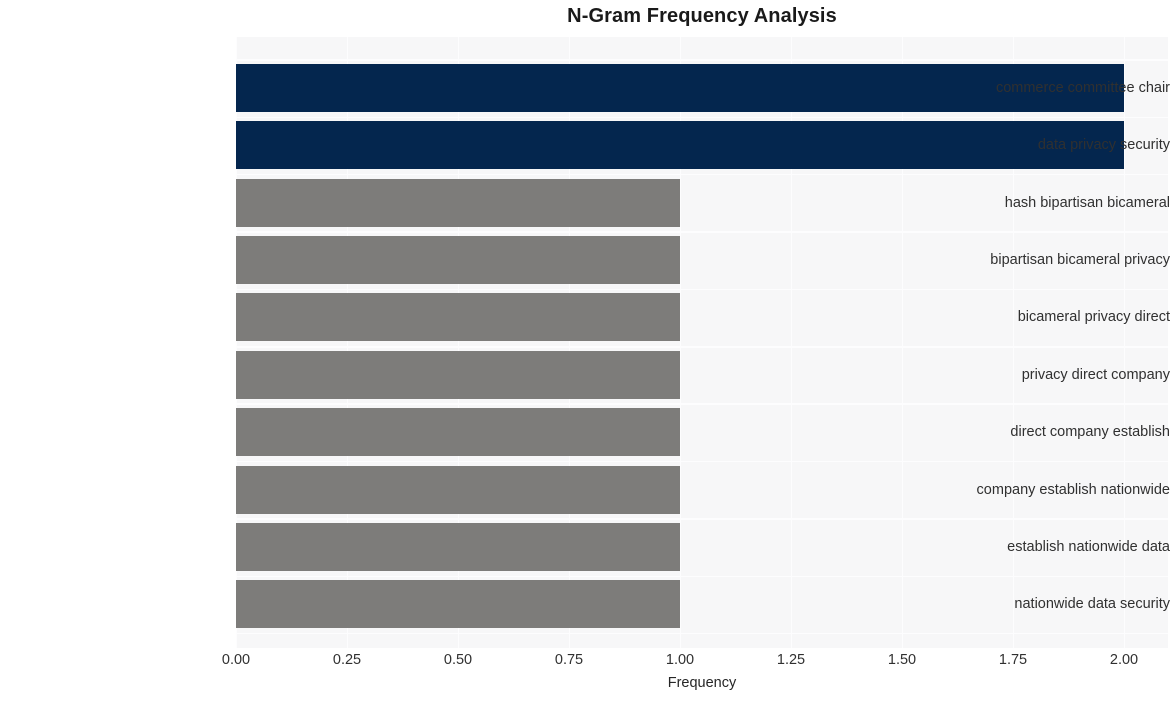  Describe the element at coordinates (1088, 546) in the screenshot. I see `y-axis-tick-label: establish nationwide data` at that location.